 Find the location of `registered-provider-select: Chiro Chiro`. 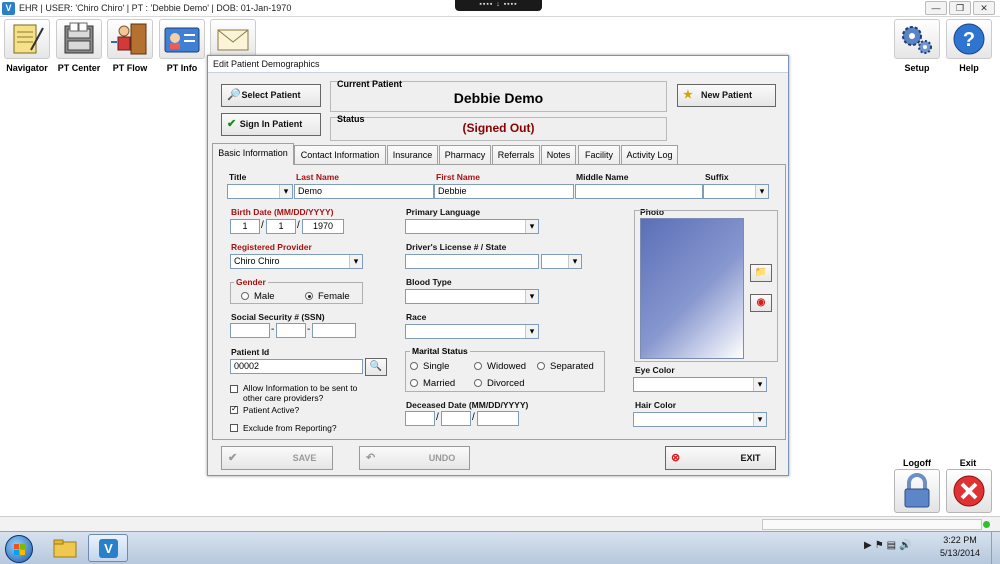

registered-provider-select: Chiro Chiro is located at coordinates (296, 261).